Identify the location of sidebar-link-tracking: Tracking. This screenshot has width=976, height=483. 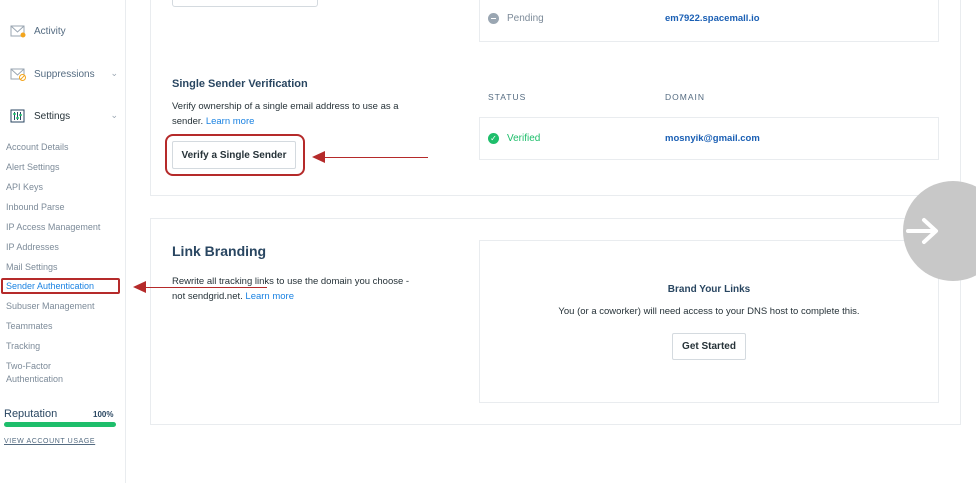
(62, 346).